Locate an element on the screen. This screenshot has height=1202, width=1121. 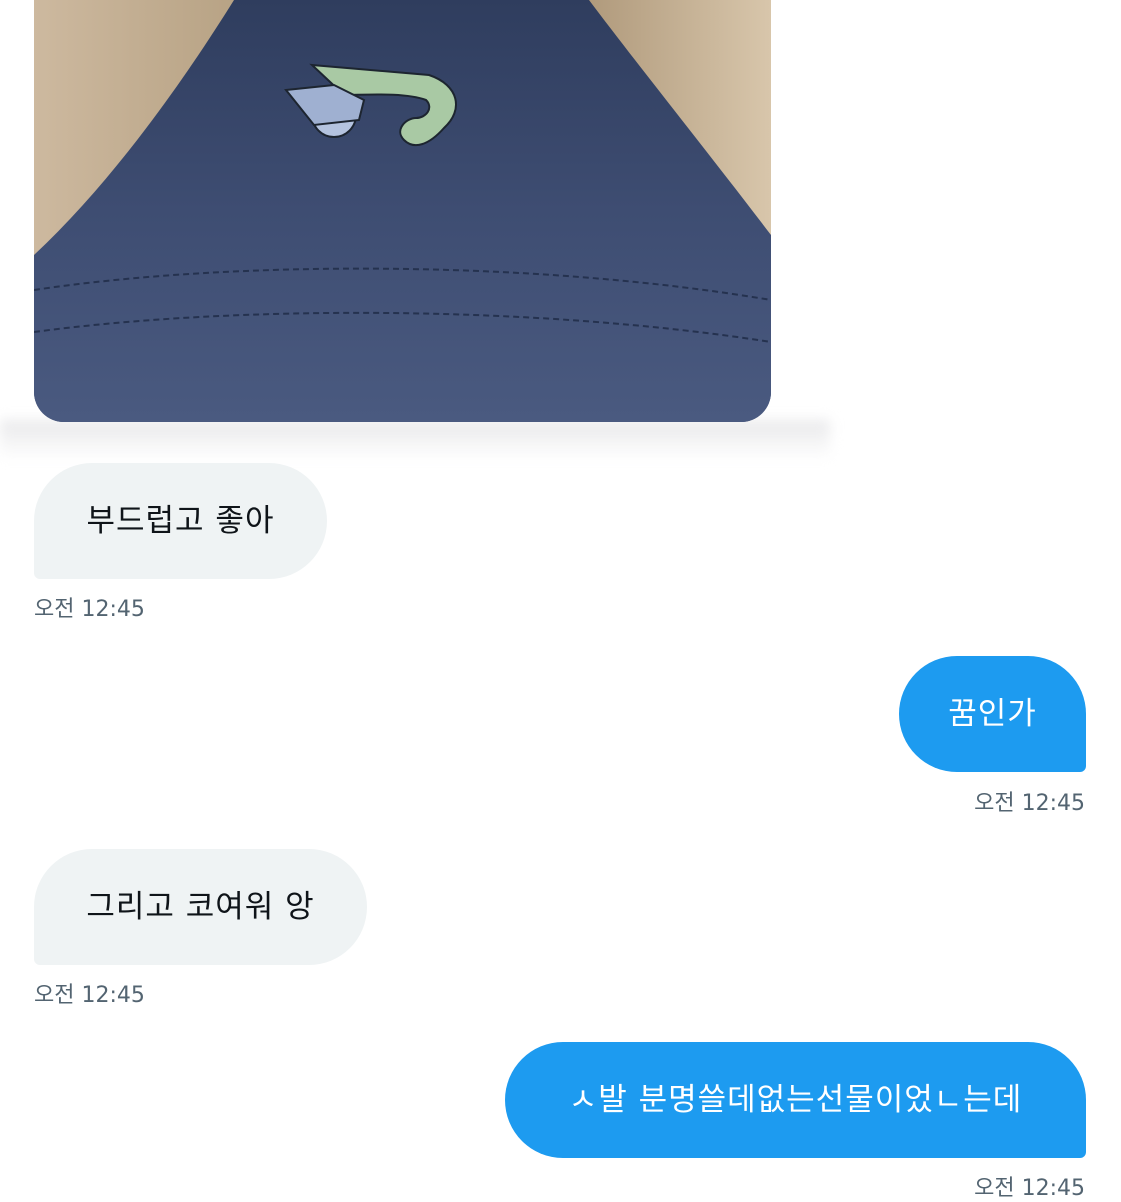
message-bubble-outgoing: ㅅ발 분명쓸데없는선물이었ㄴ는데 is located at coordinates (795, 1100).